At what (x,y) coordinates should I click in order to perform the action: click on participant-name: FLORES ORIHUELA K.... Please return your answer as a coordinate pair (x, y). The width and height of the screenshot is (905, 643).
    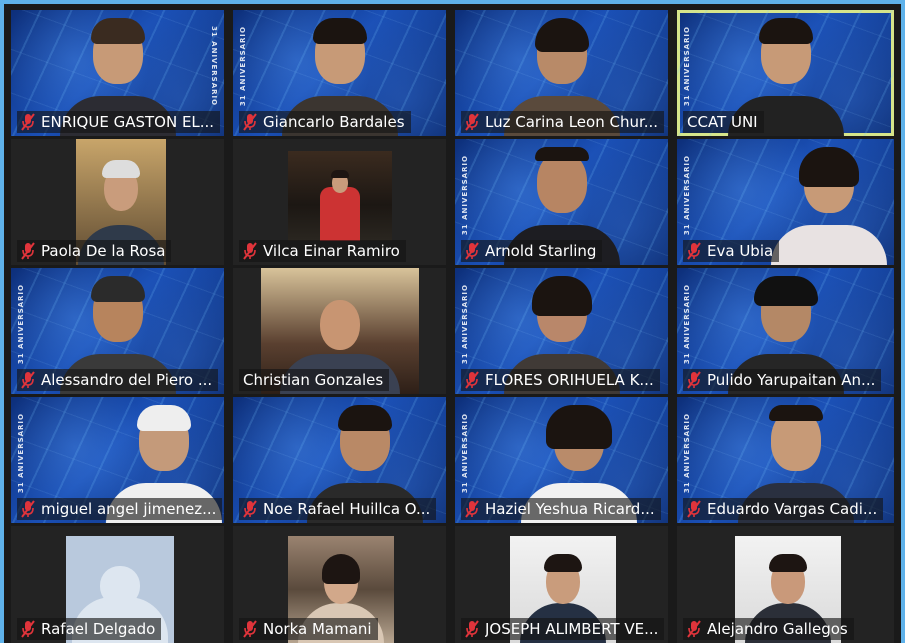
    Looking at the image, I should click on (569, 380).